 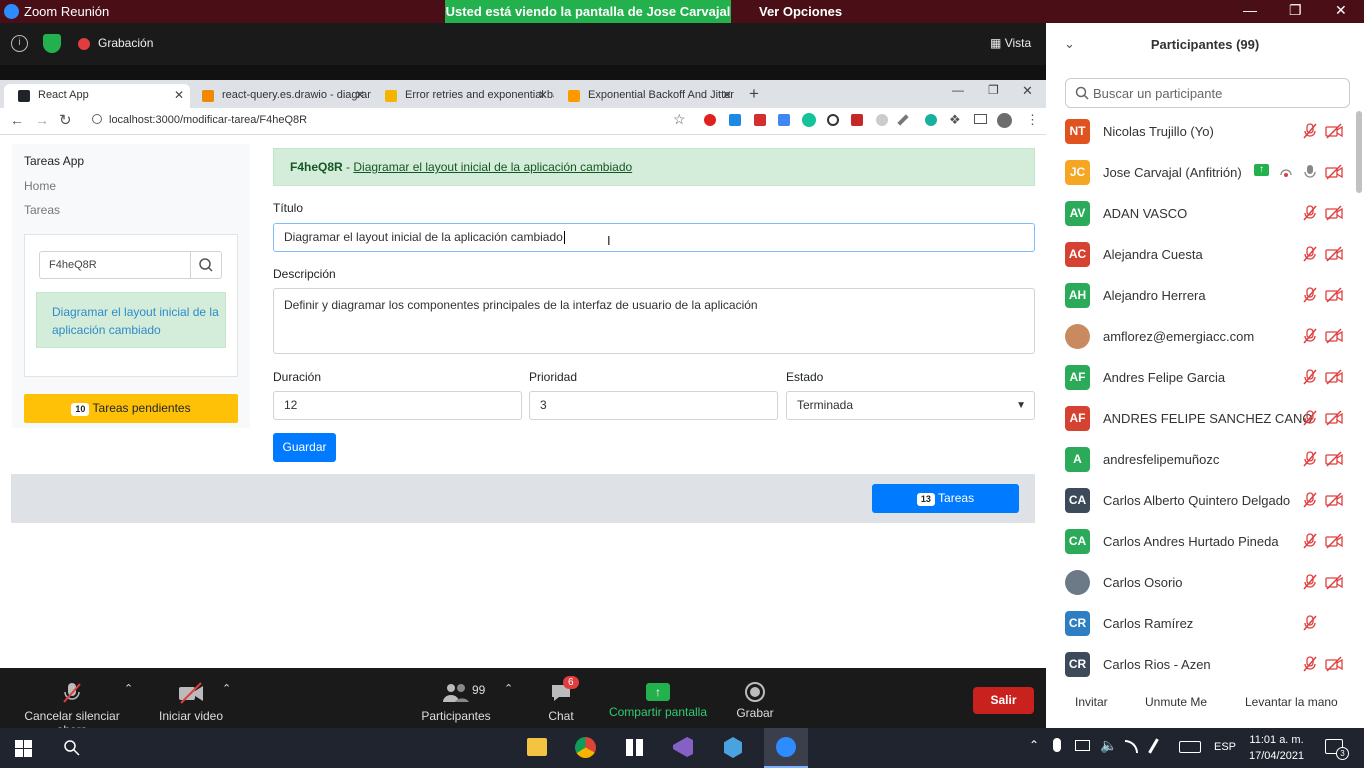 What do you see at coordinates (1205, 172) in the screenshot?
I see `participant-row: JC Jose Carvajal (Anfitrión) ↑` at bounding box center [1205, 172].